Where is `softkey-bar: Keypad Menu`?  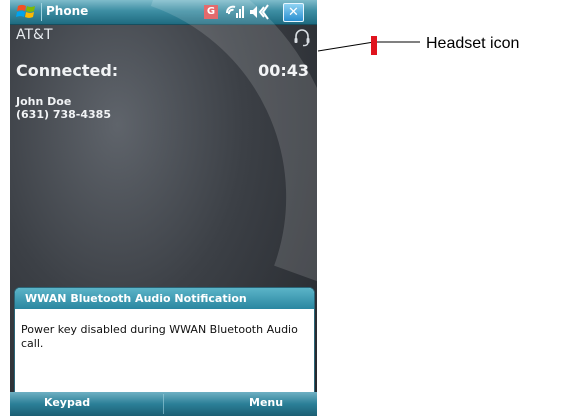
softkey-bar: Keypad Menu is located at coordinates (163, 404).